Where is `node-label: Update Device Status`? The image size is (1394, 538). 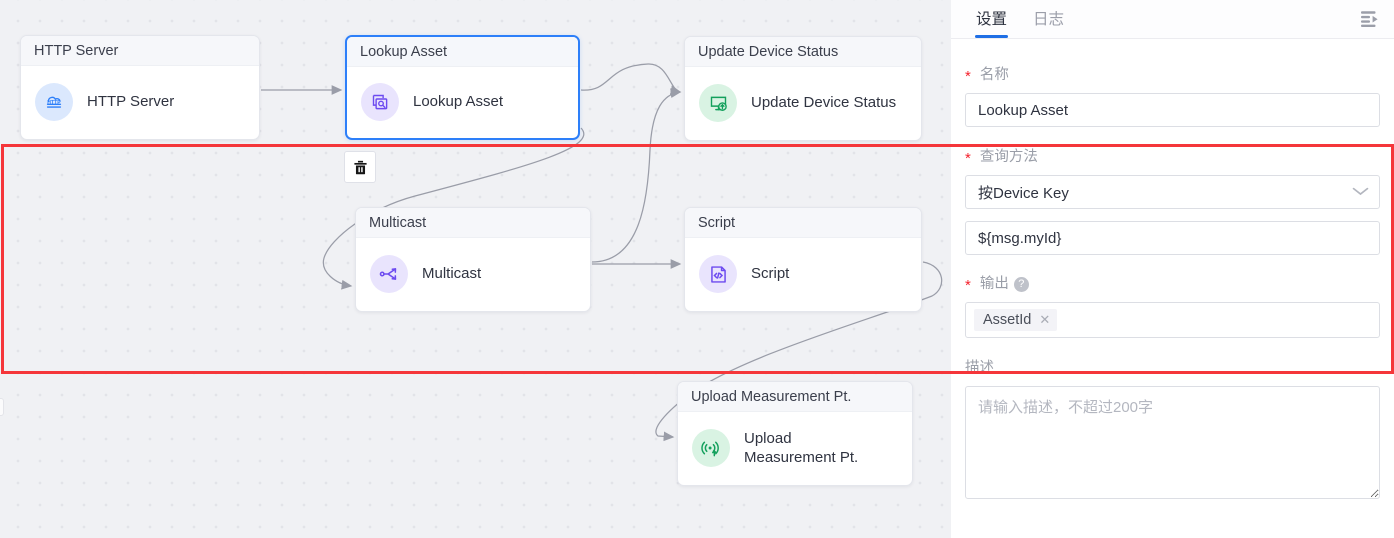
node-label: Update Device Status is located at coordinates (824, 103).